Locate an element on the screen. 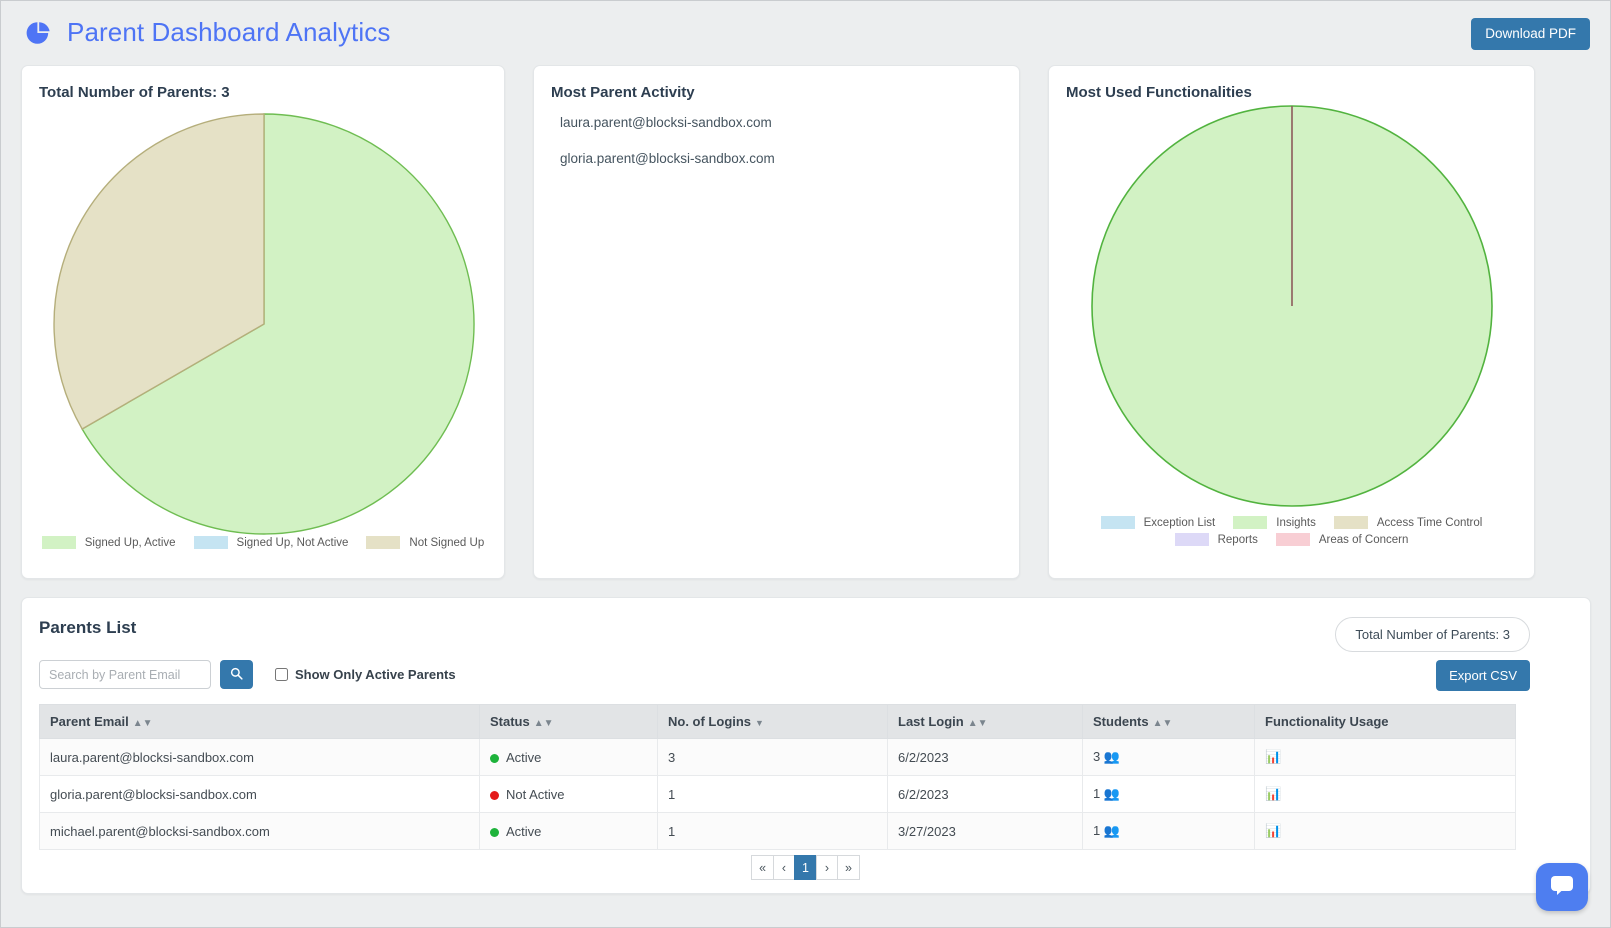  column-header-last-login: Last Login ▲▼ is located at coordinates (985, 721).